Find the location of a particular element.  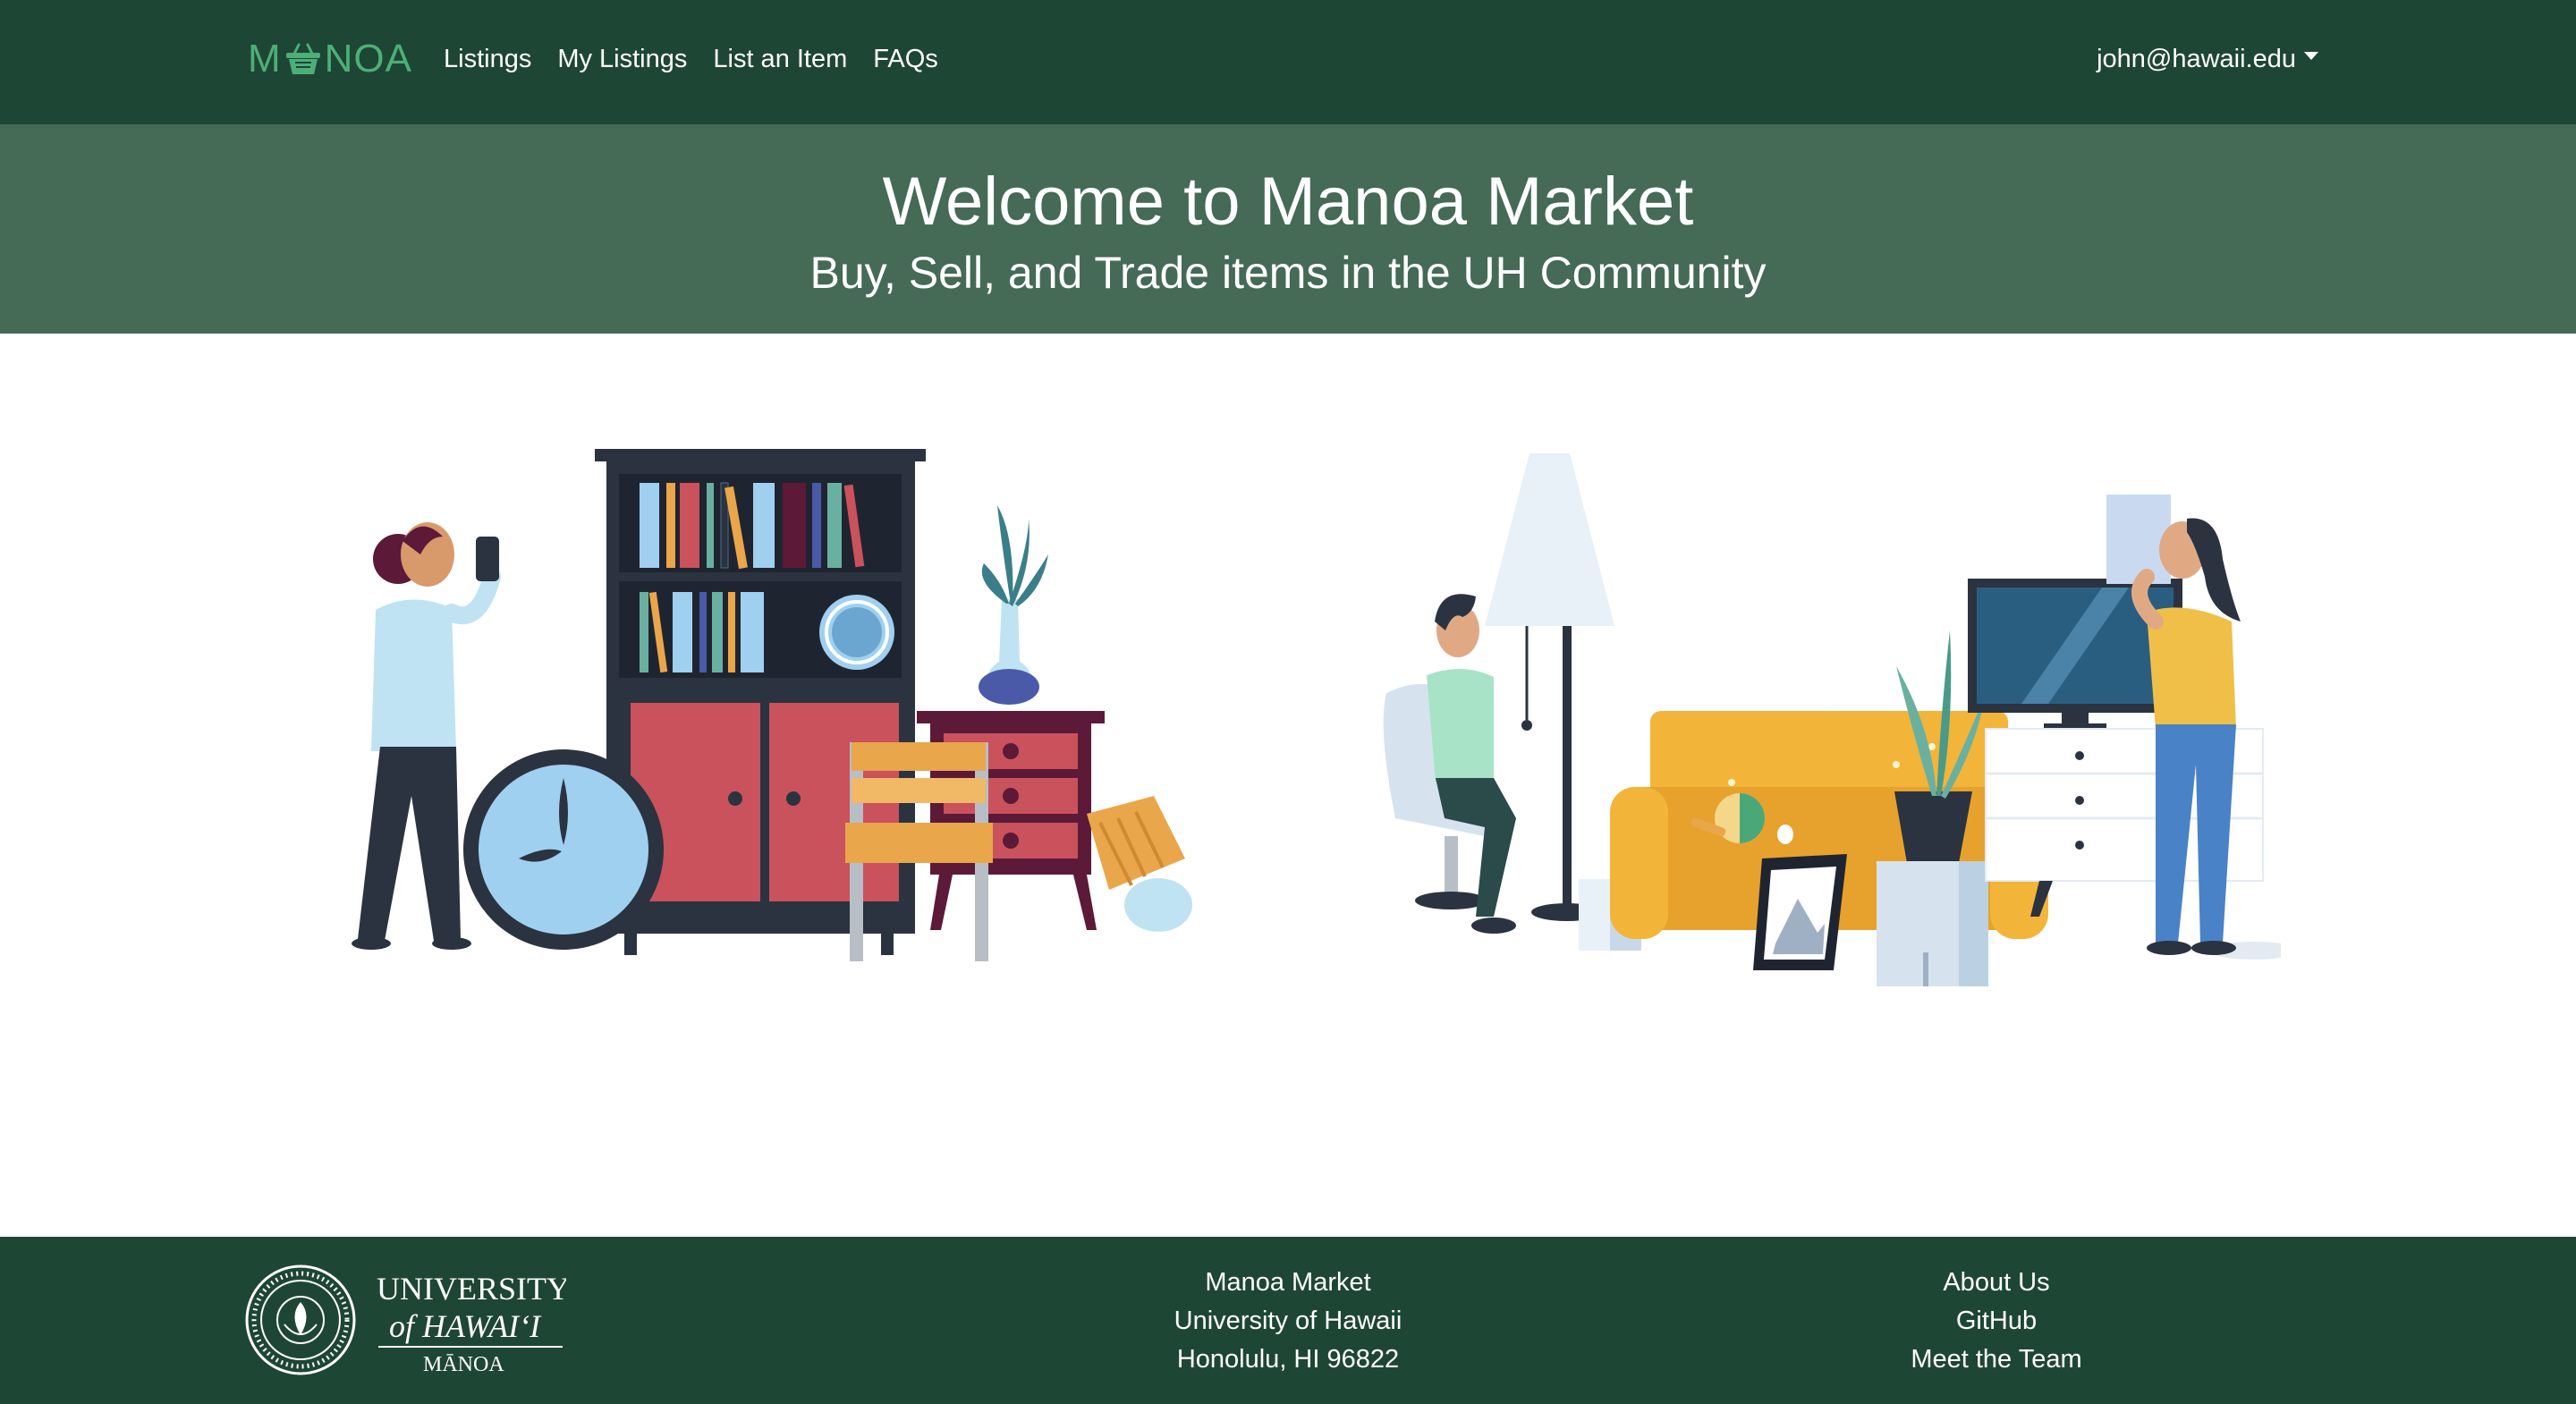

uh-logo-line1: UNIVERSITY is located at coordinates (471, 1289).